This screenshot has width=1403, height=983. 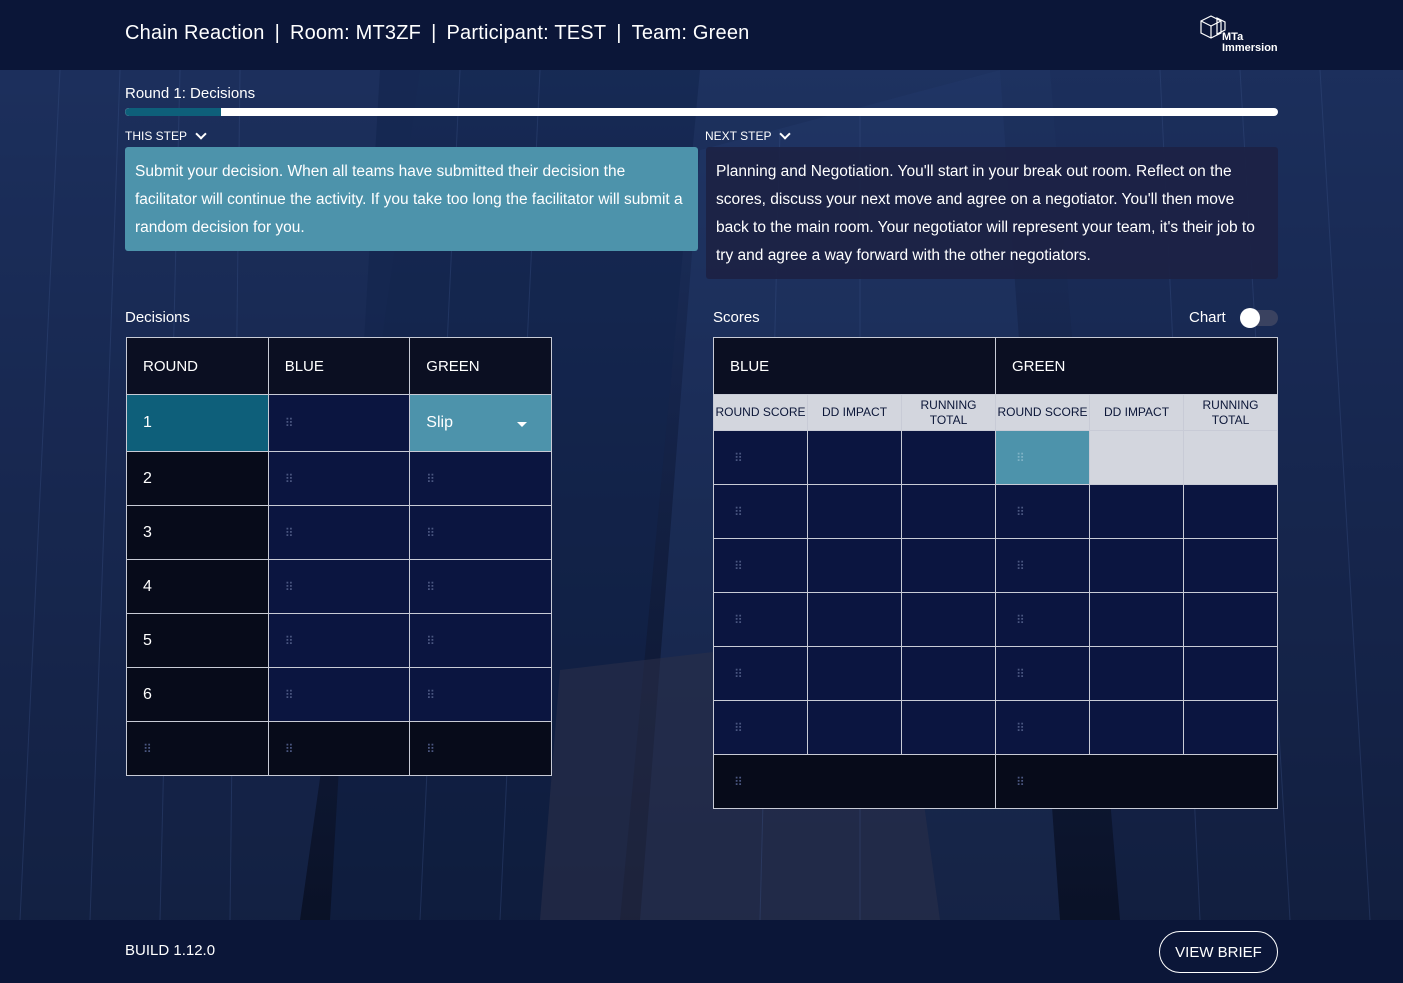 I want to click on chart-toggle, so click(x=1259, y=318).